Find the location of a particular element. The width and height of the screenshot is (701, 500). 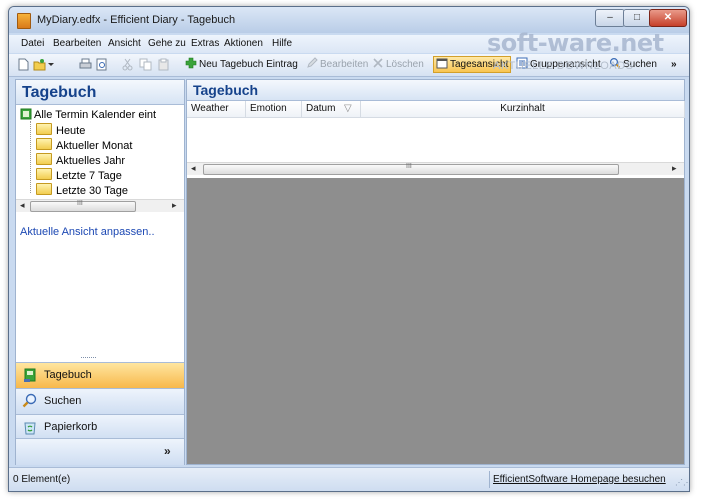

minimize-button: – is located at coordinates (610, 18).